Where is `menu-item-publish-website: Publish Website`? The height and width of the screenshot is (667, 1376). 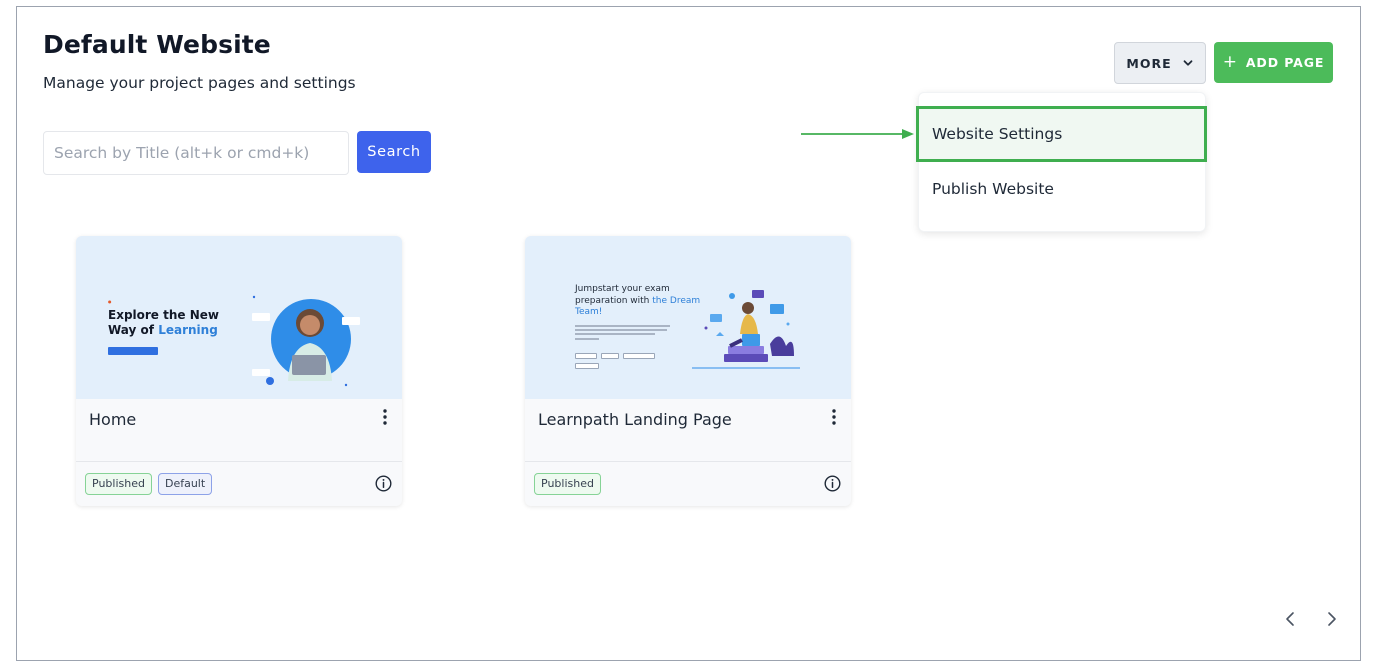
menu-item-publish-website: Publish Website is located at coordinates (1063, 189).